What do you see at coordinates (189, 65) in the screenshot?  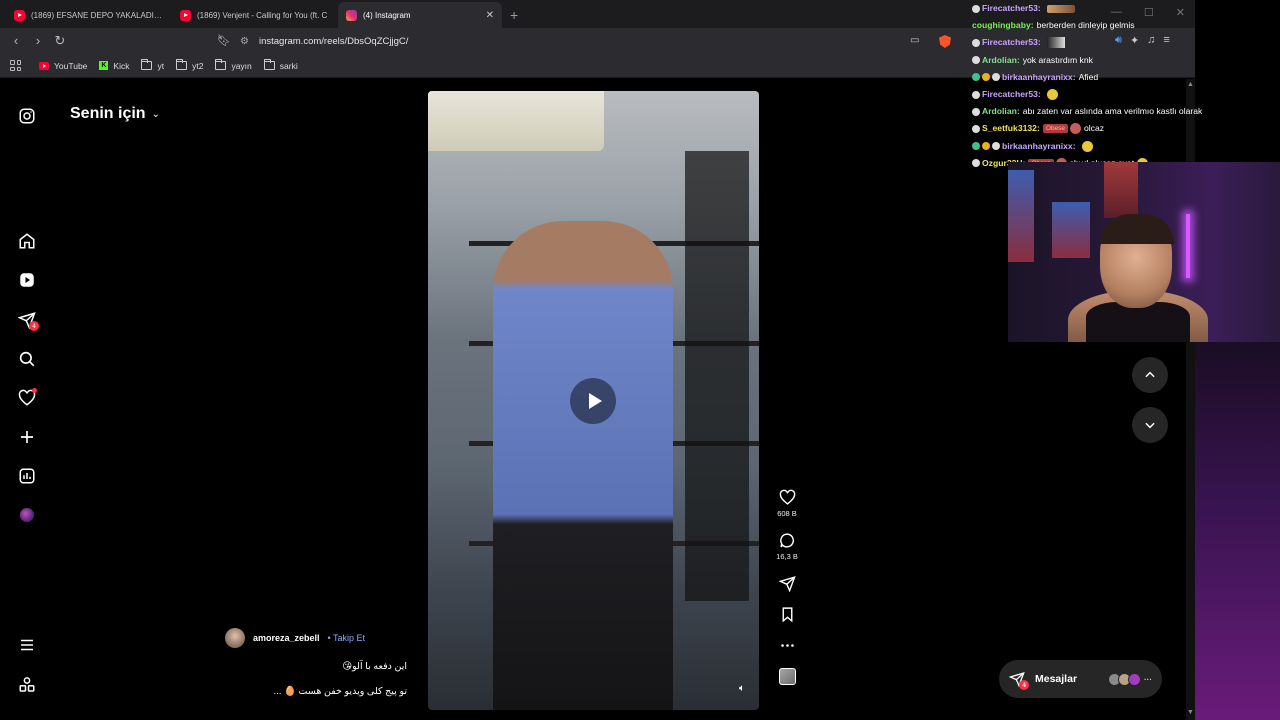 I see `bookmark-folder-yt2: yt2` at bounding box center [189, 65].